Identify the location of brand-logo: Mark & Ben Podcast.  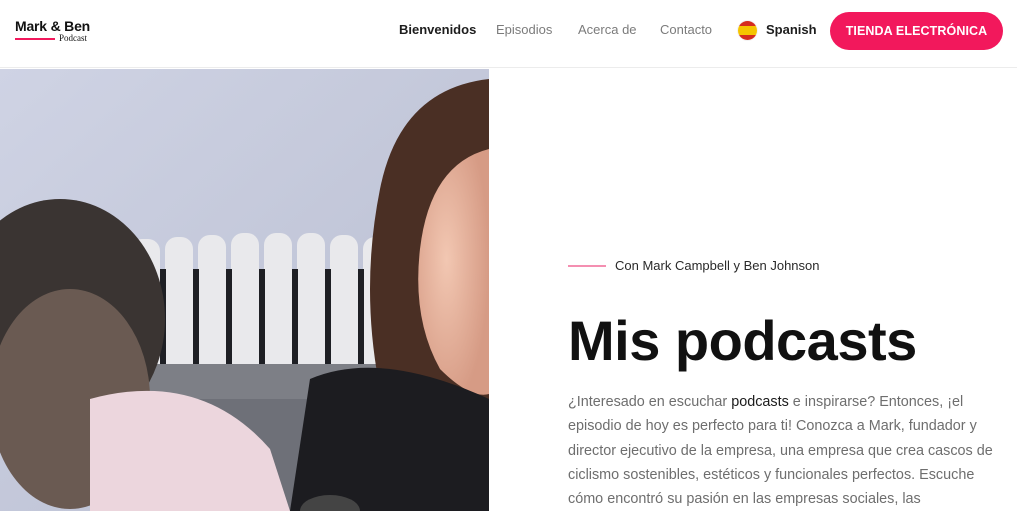
(55, 33).